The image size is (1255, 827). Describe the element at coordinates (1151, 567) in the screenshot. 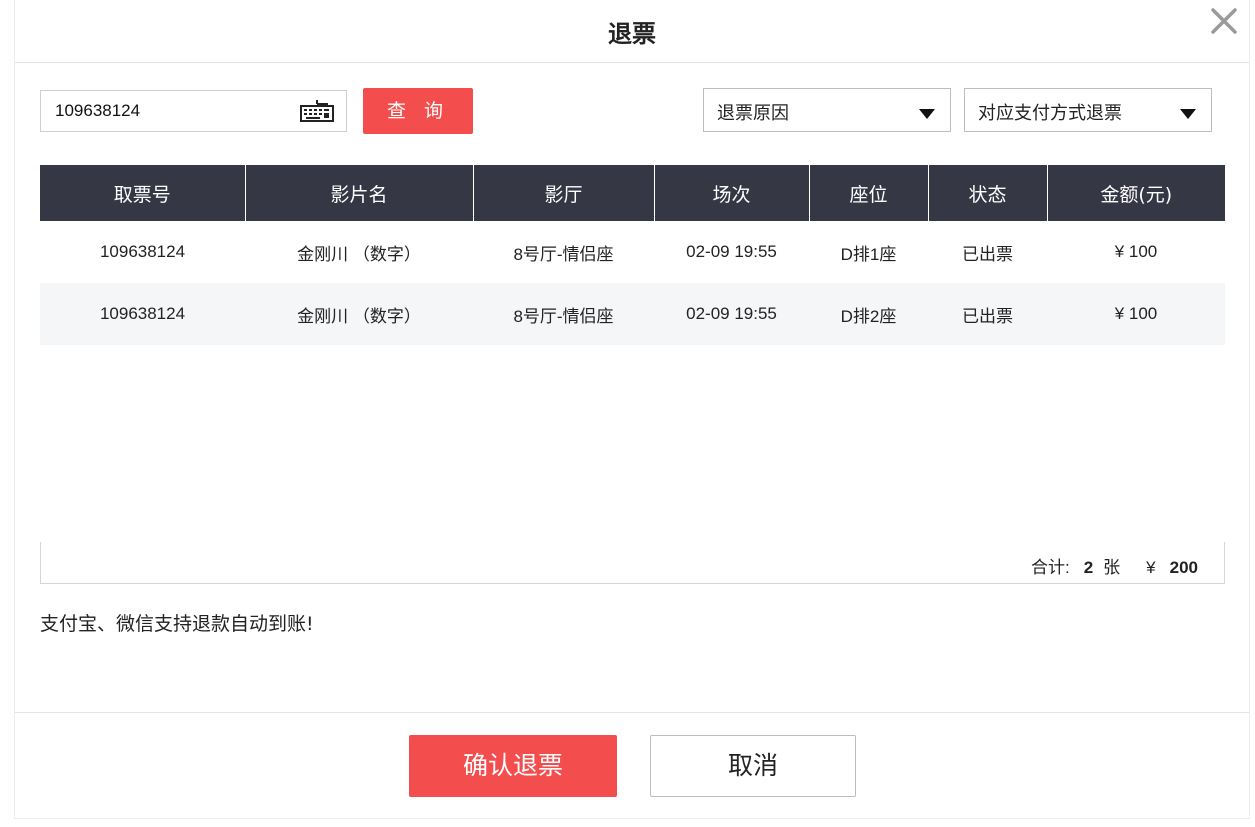

I see `summary-currency: ¥` at that location.